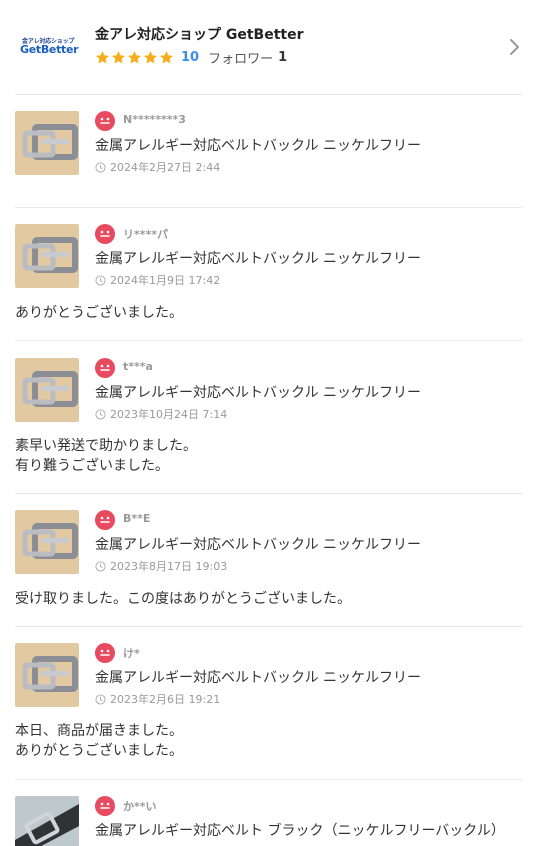 The image size is (534, 846). Describe the element at coordinates (138, 366) in the screenshot. I see `reviewer-name: t***a` at that location.